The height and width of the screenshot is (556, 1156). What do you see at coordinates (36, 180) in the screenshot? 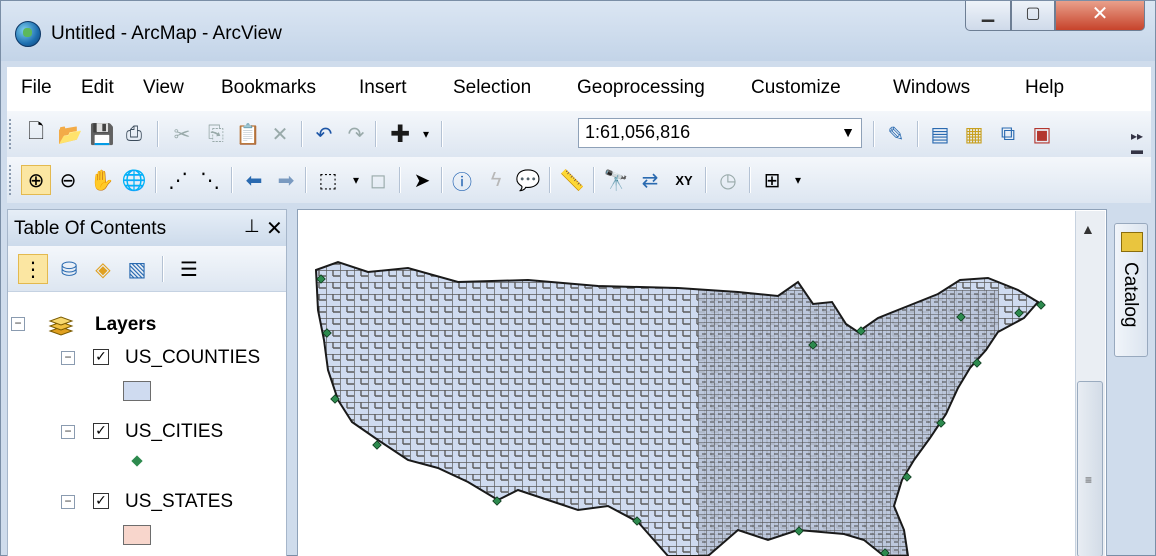
I see `zoom-in-icon: ⊕` at bounding box center [36, 180].